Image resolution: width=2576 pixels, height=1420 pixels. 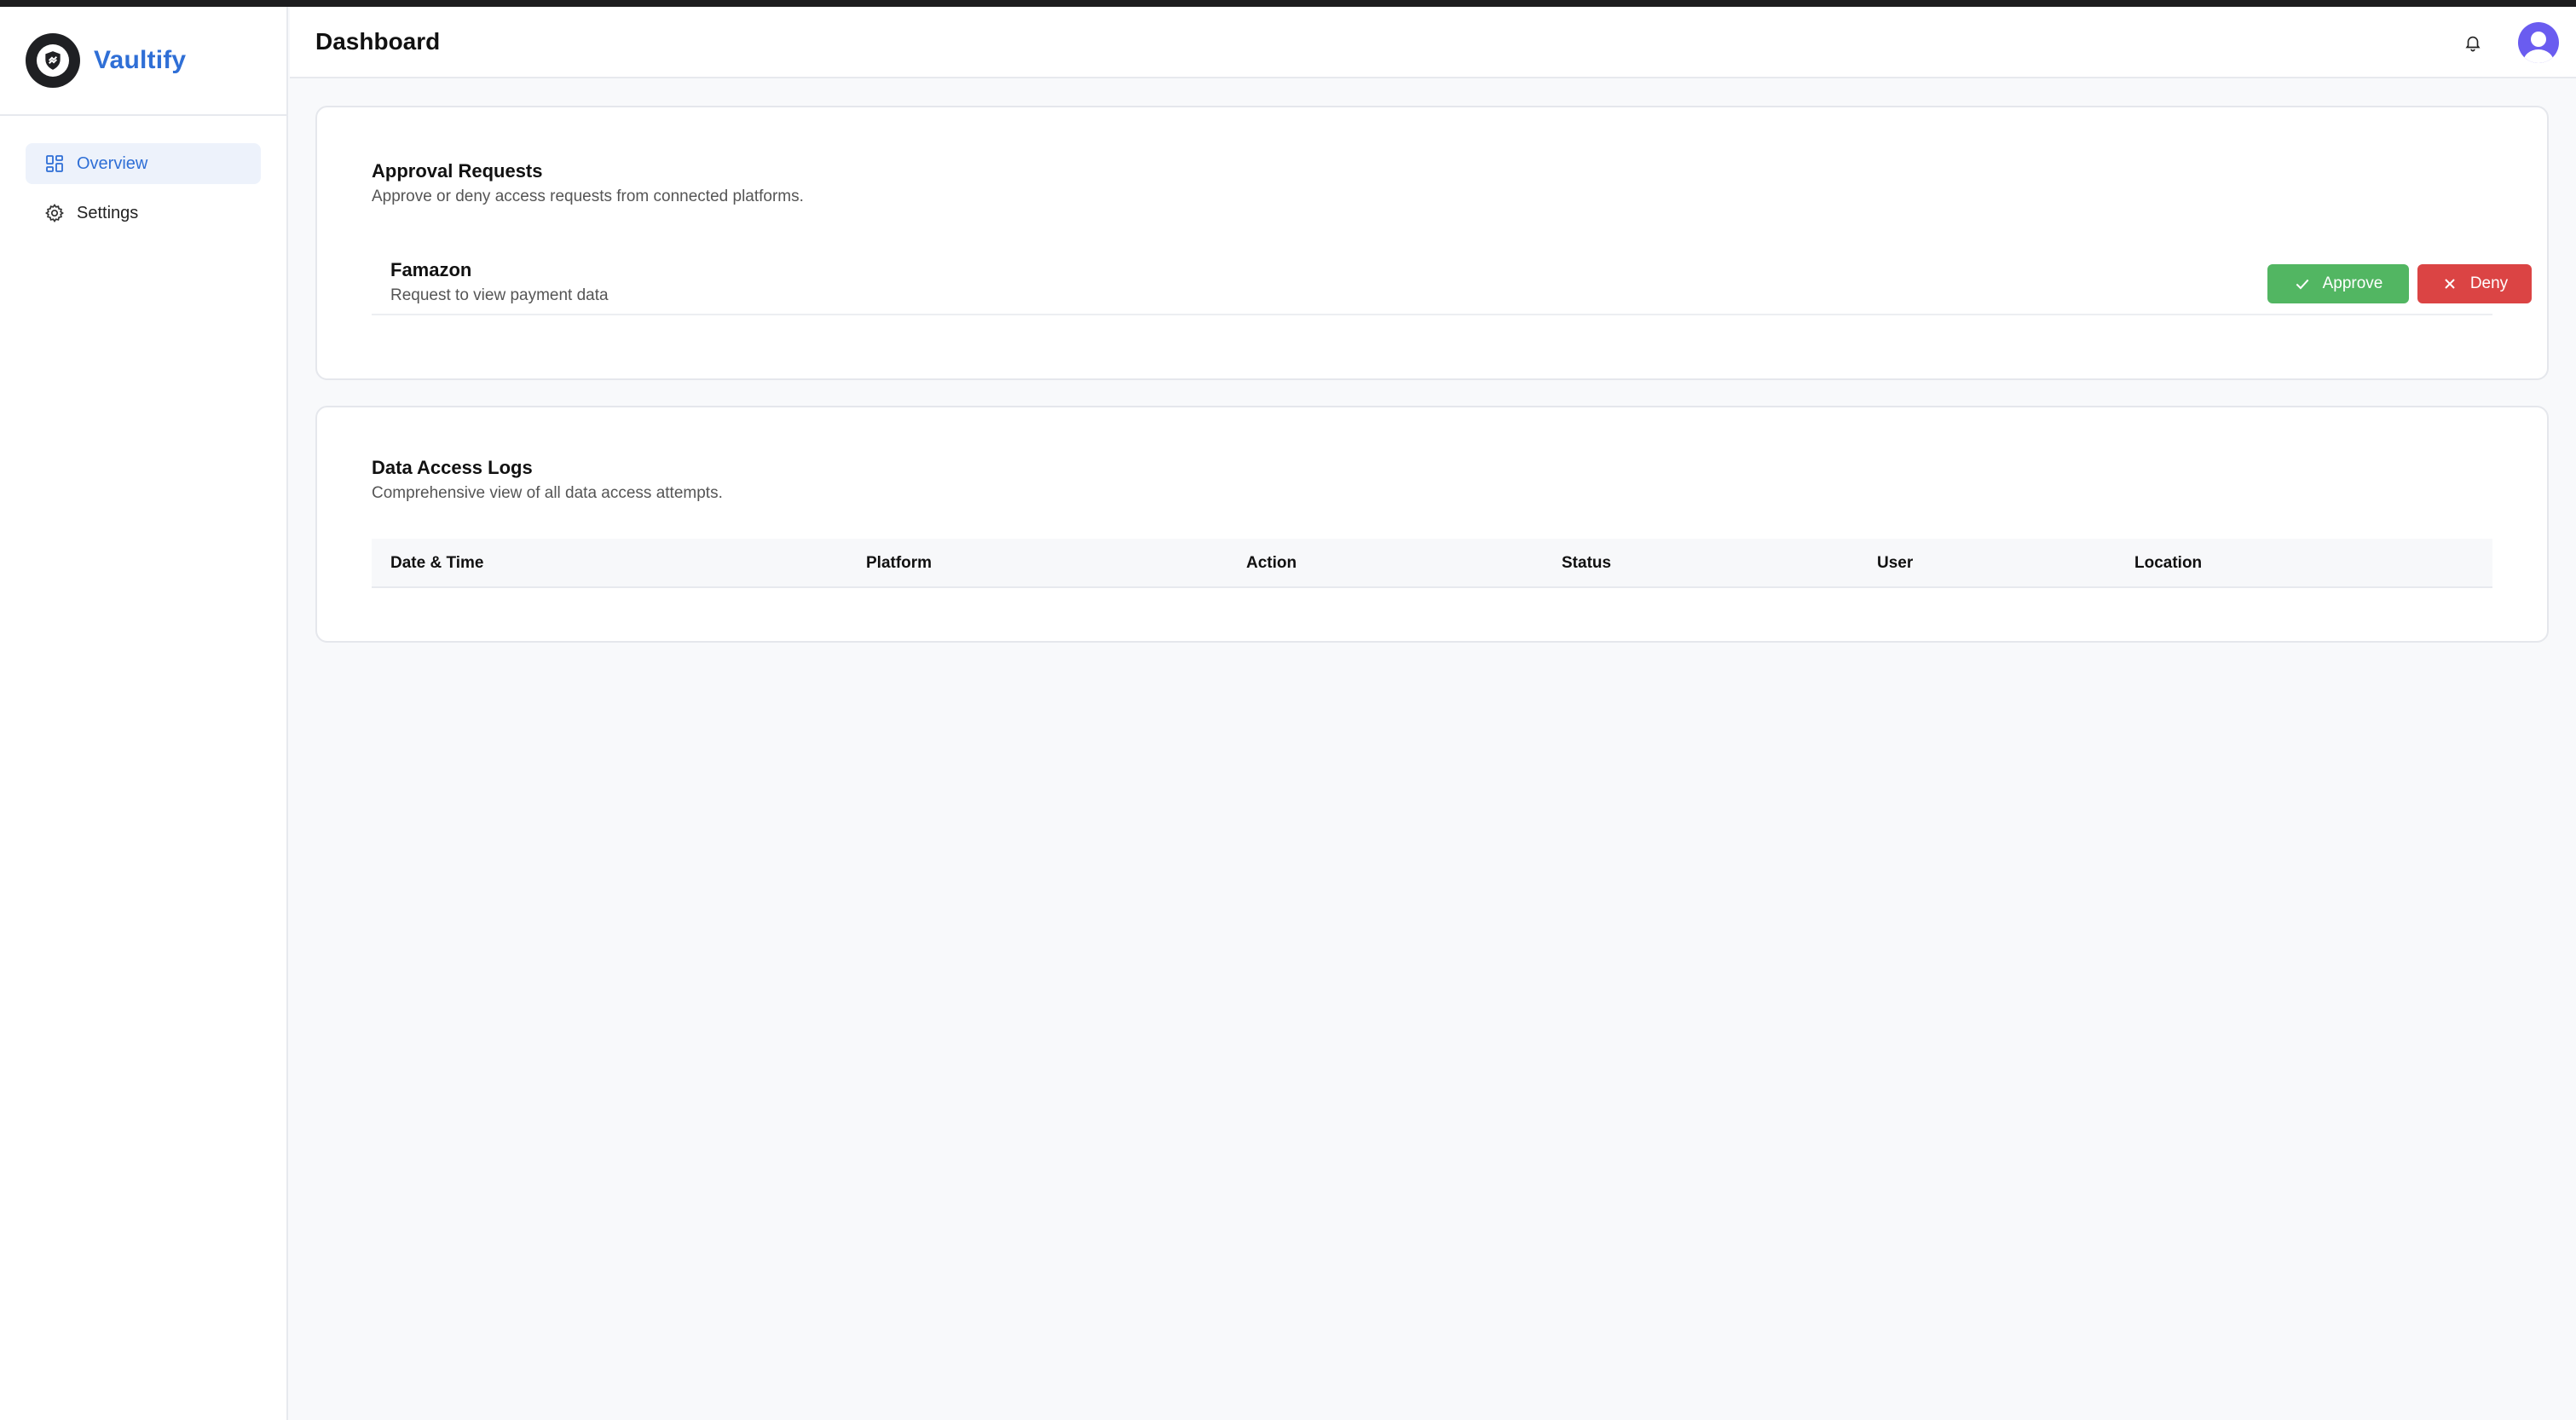 I want to click on column-header-status: Status, so click(x=1586, y=563).